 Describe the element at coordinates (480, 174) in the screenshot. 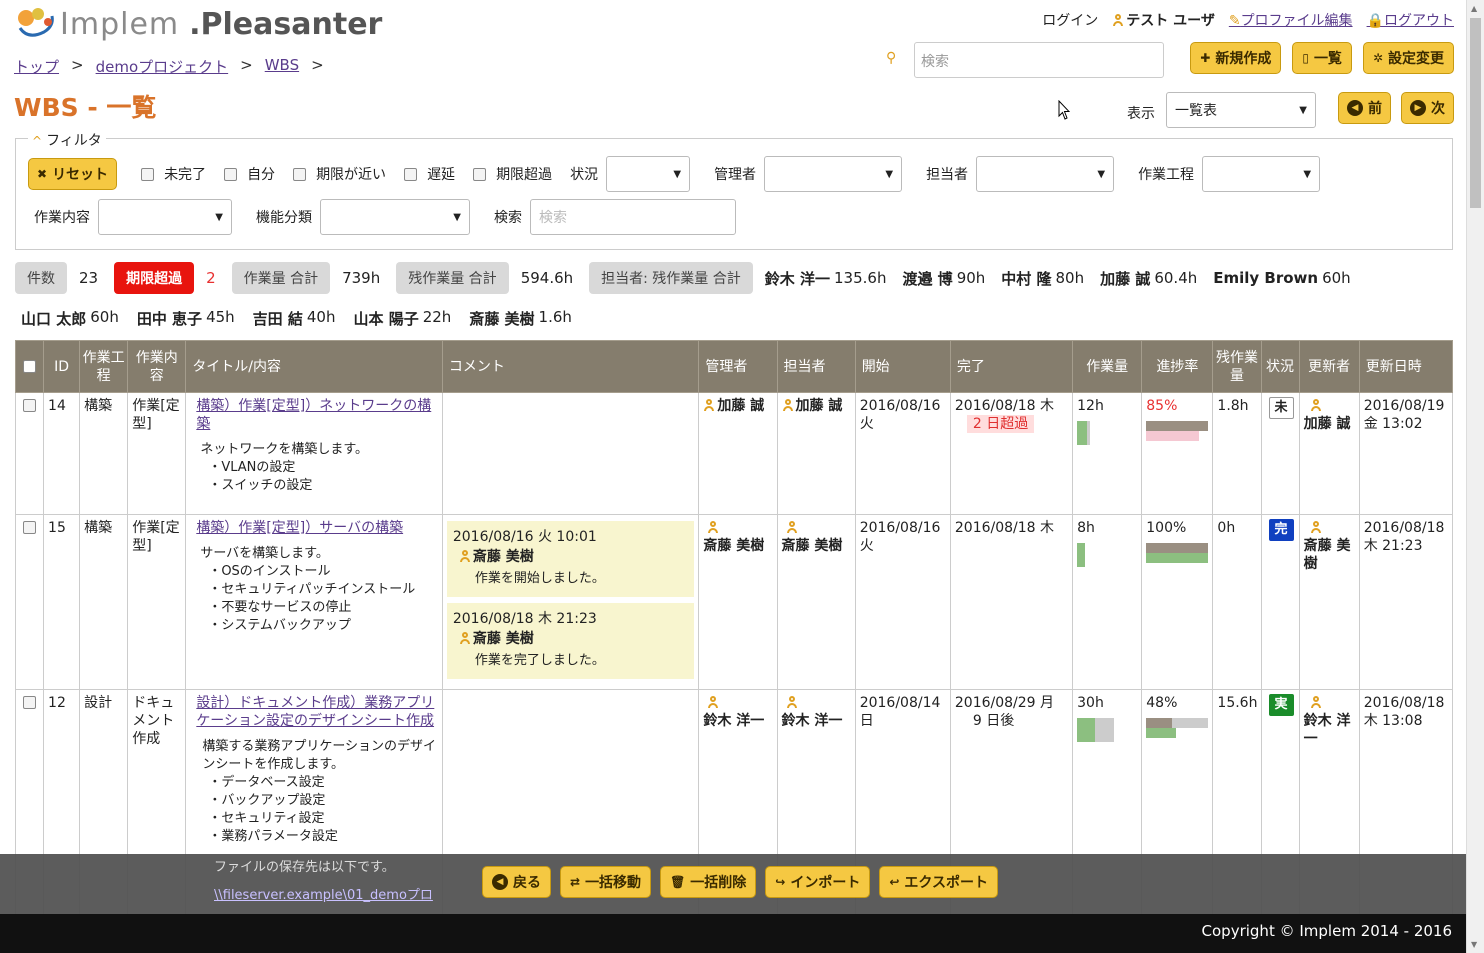

I see `overdue-checkbox` at that location.